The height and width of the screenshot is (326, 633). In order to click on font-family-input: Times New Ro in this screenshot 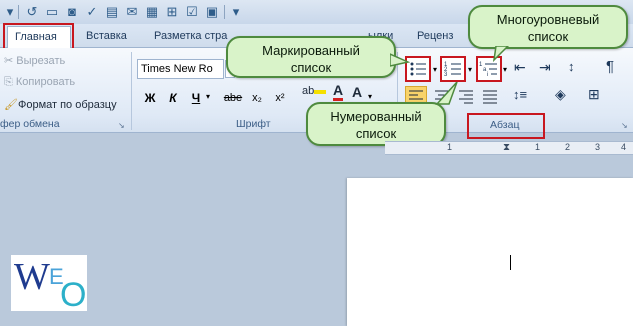, I will do `click(180, 69)`.